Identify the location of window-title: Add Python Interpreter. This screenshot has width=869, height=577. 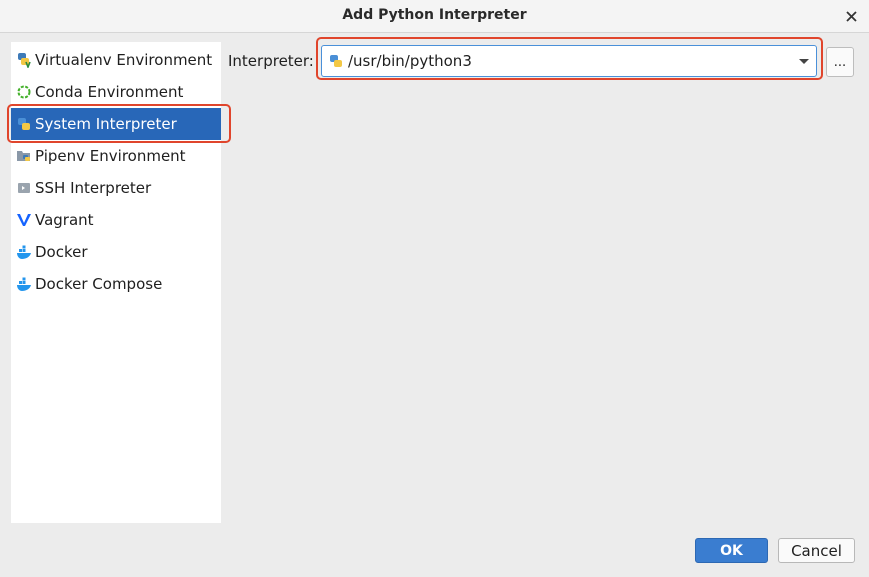
(434, 15).